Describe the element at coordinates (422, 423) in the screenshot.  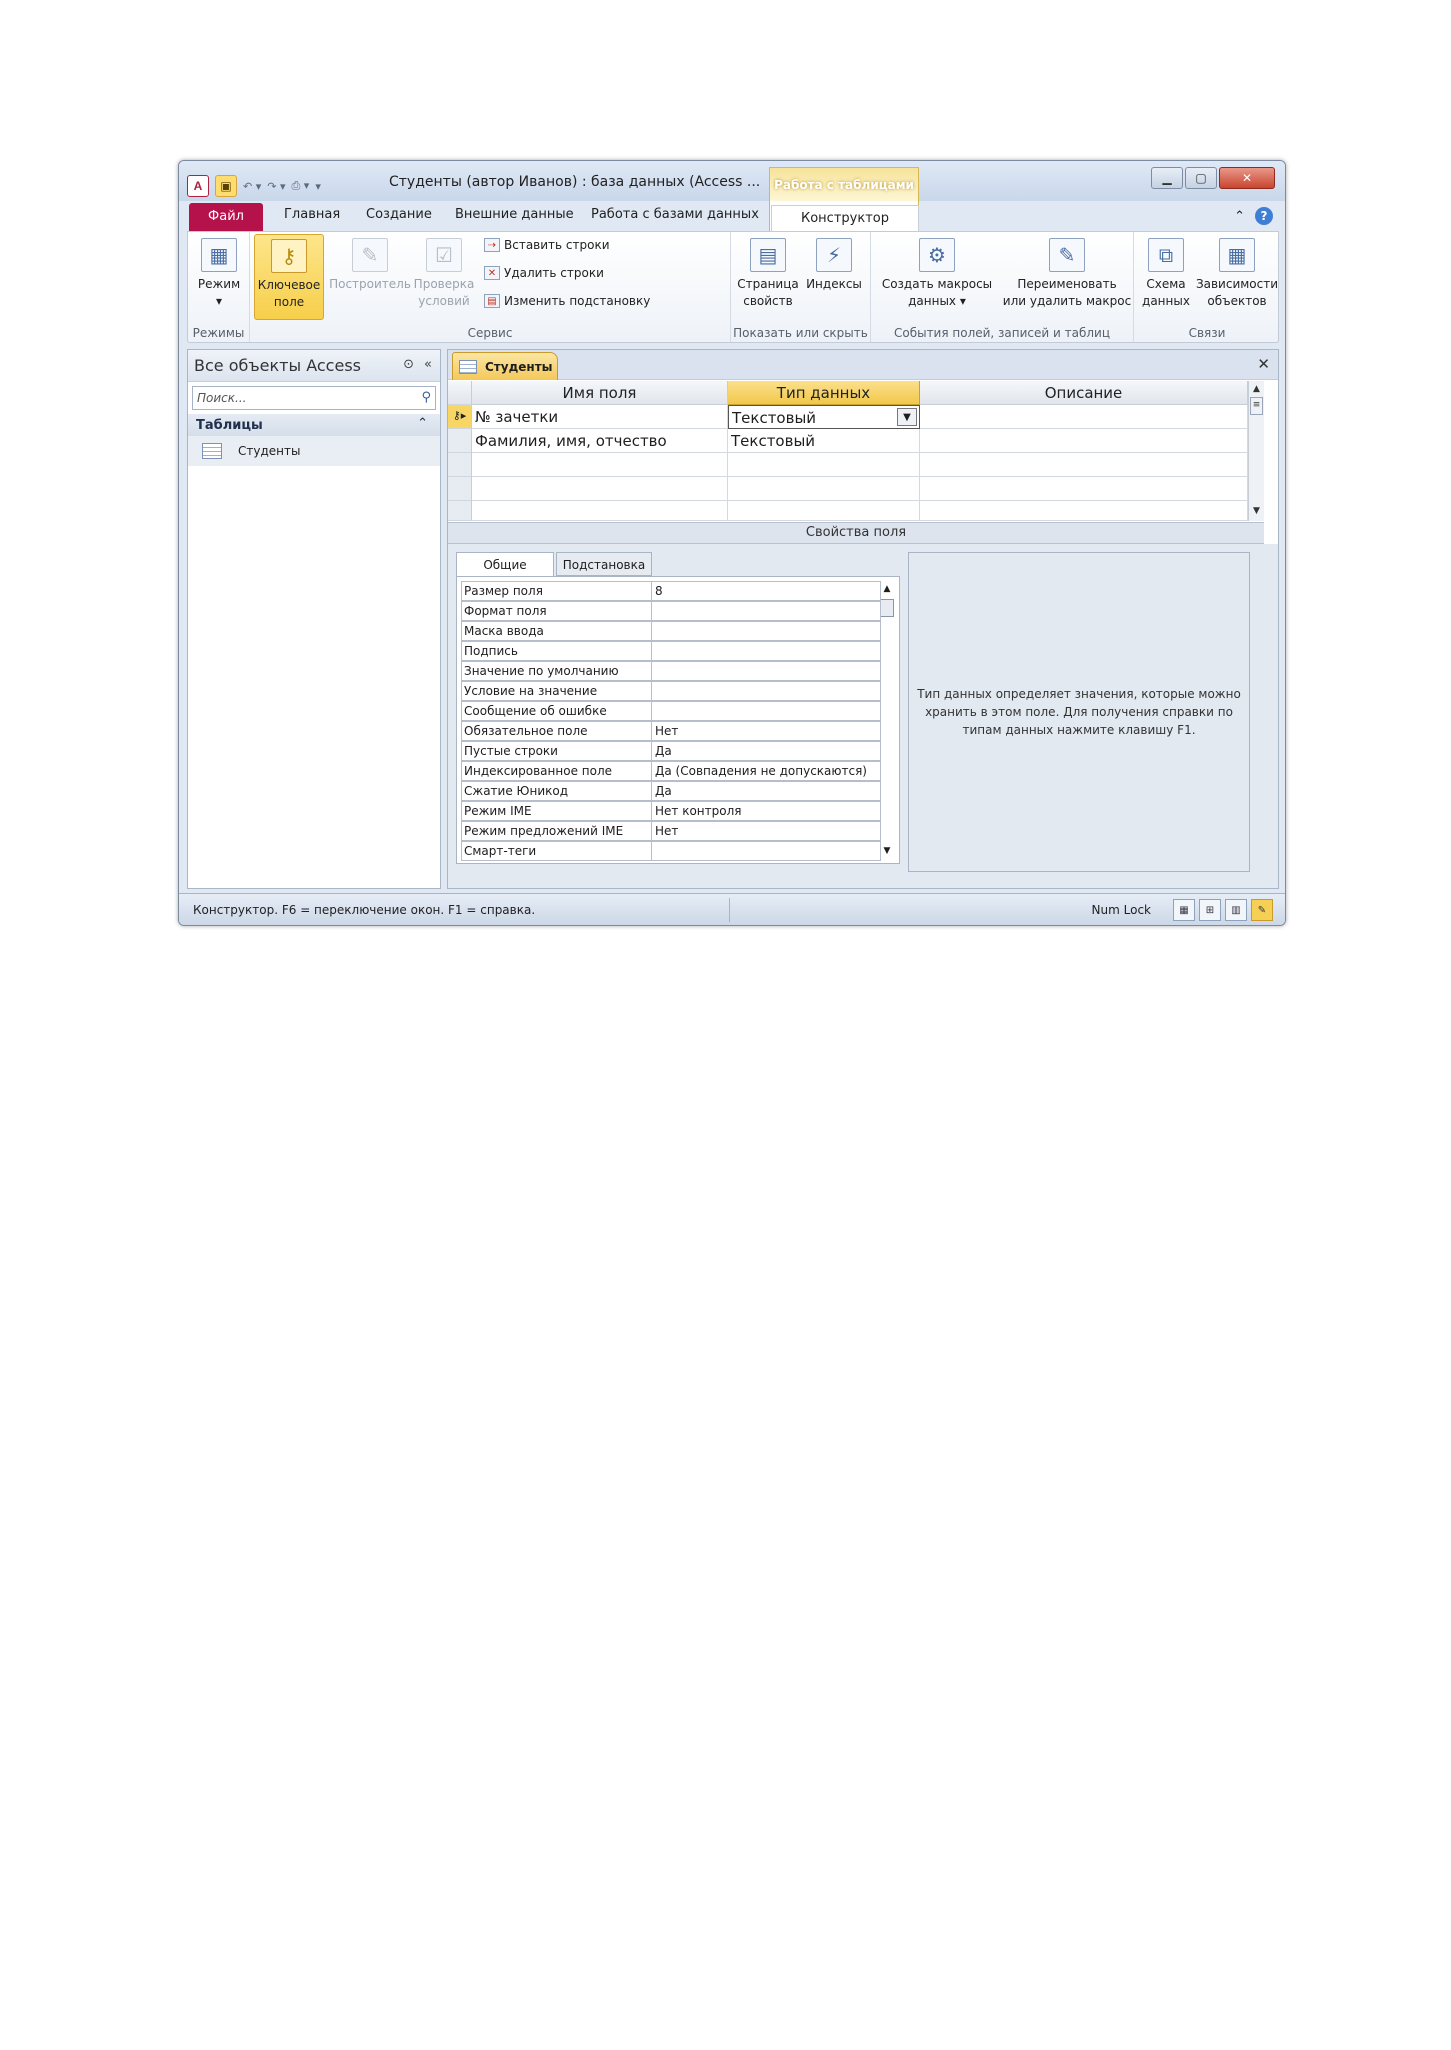
I see `collapse-section-icon: ⌃` at that location.